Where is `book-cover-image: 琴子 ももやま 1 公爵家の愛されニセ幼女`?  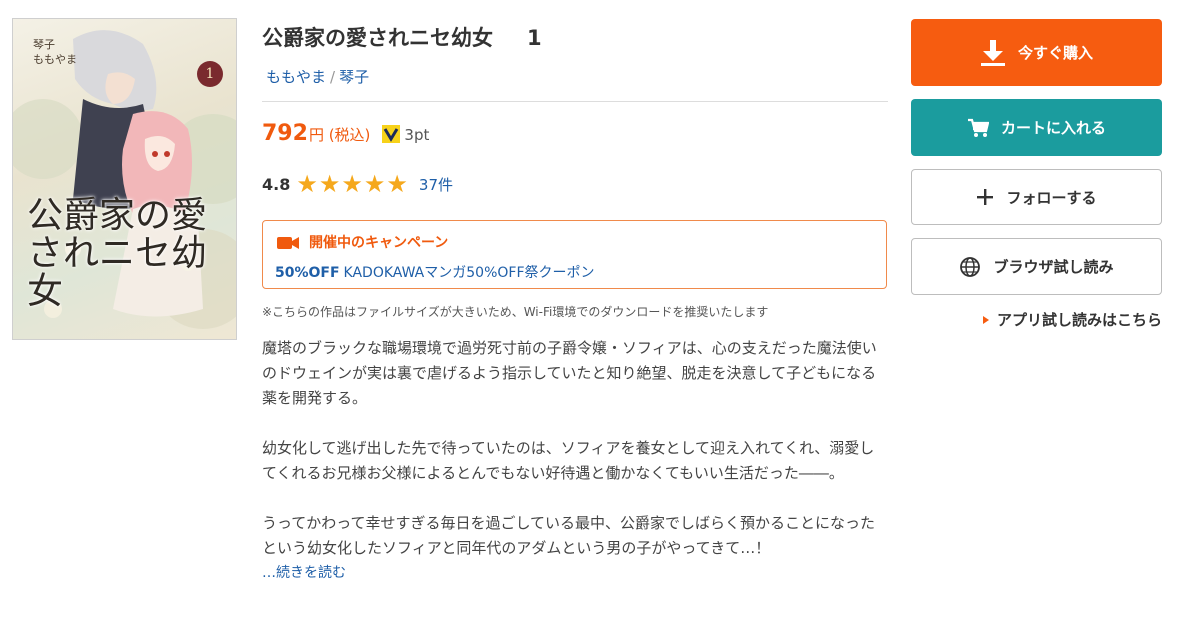 book-cover-image: 琴子 ももやま 1 公爵家の愛されニセ幼女 is located at coordinates (124, 179).